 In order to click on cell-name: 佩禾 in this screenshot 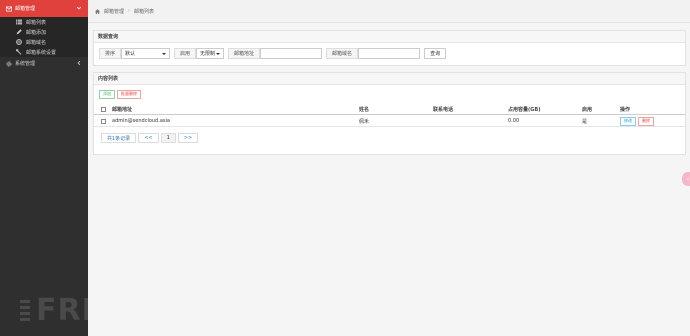, I will do `click(364, 121)`.